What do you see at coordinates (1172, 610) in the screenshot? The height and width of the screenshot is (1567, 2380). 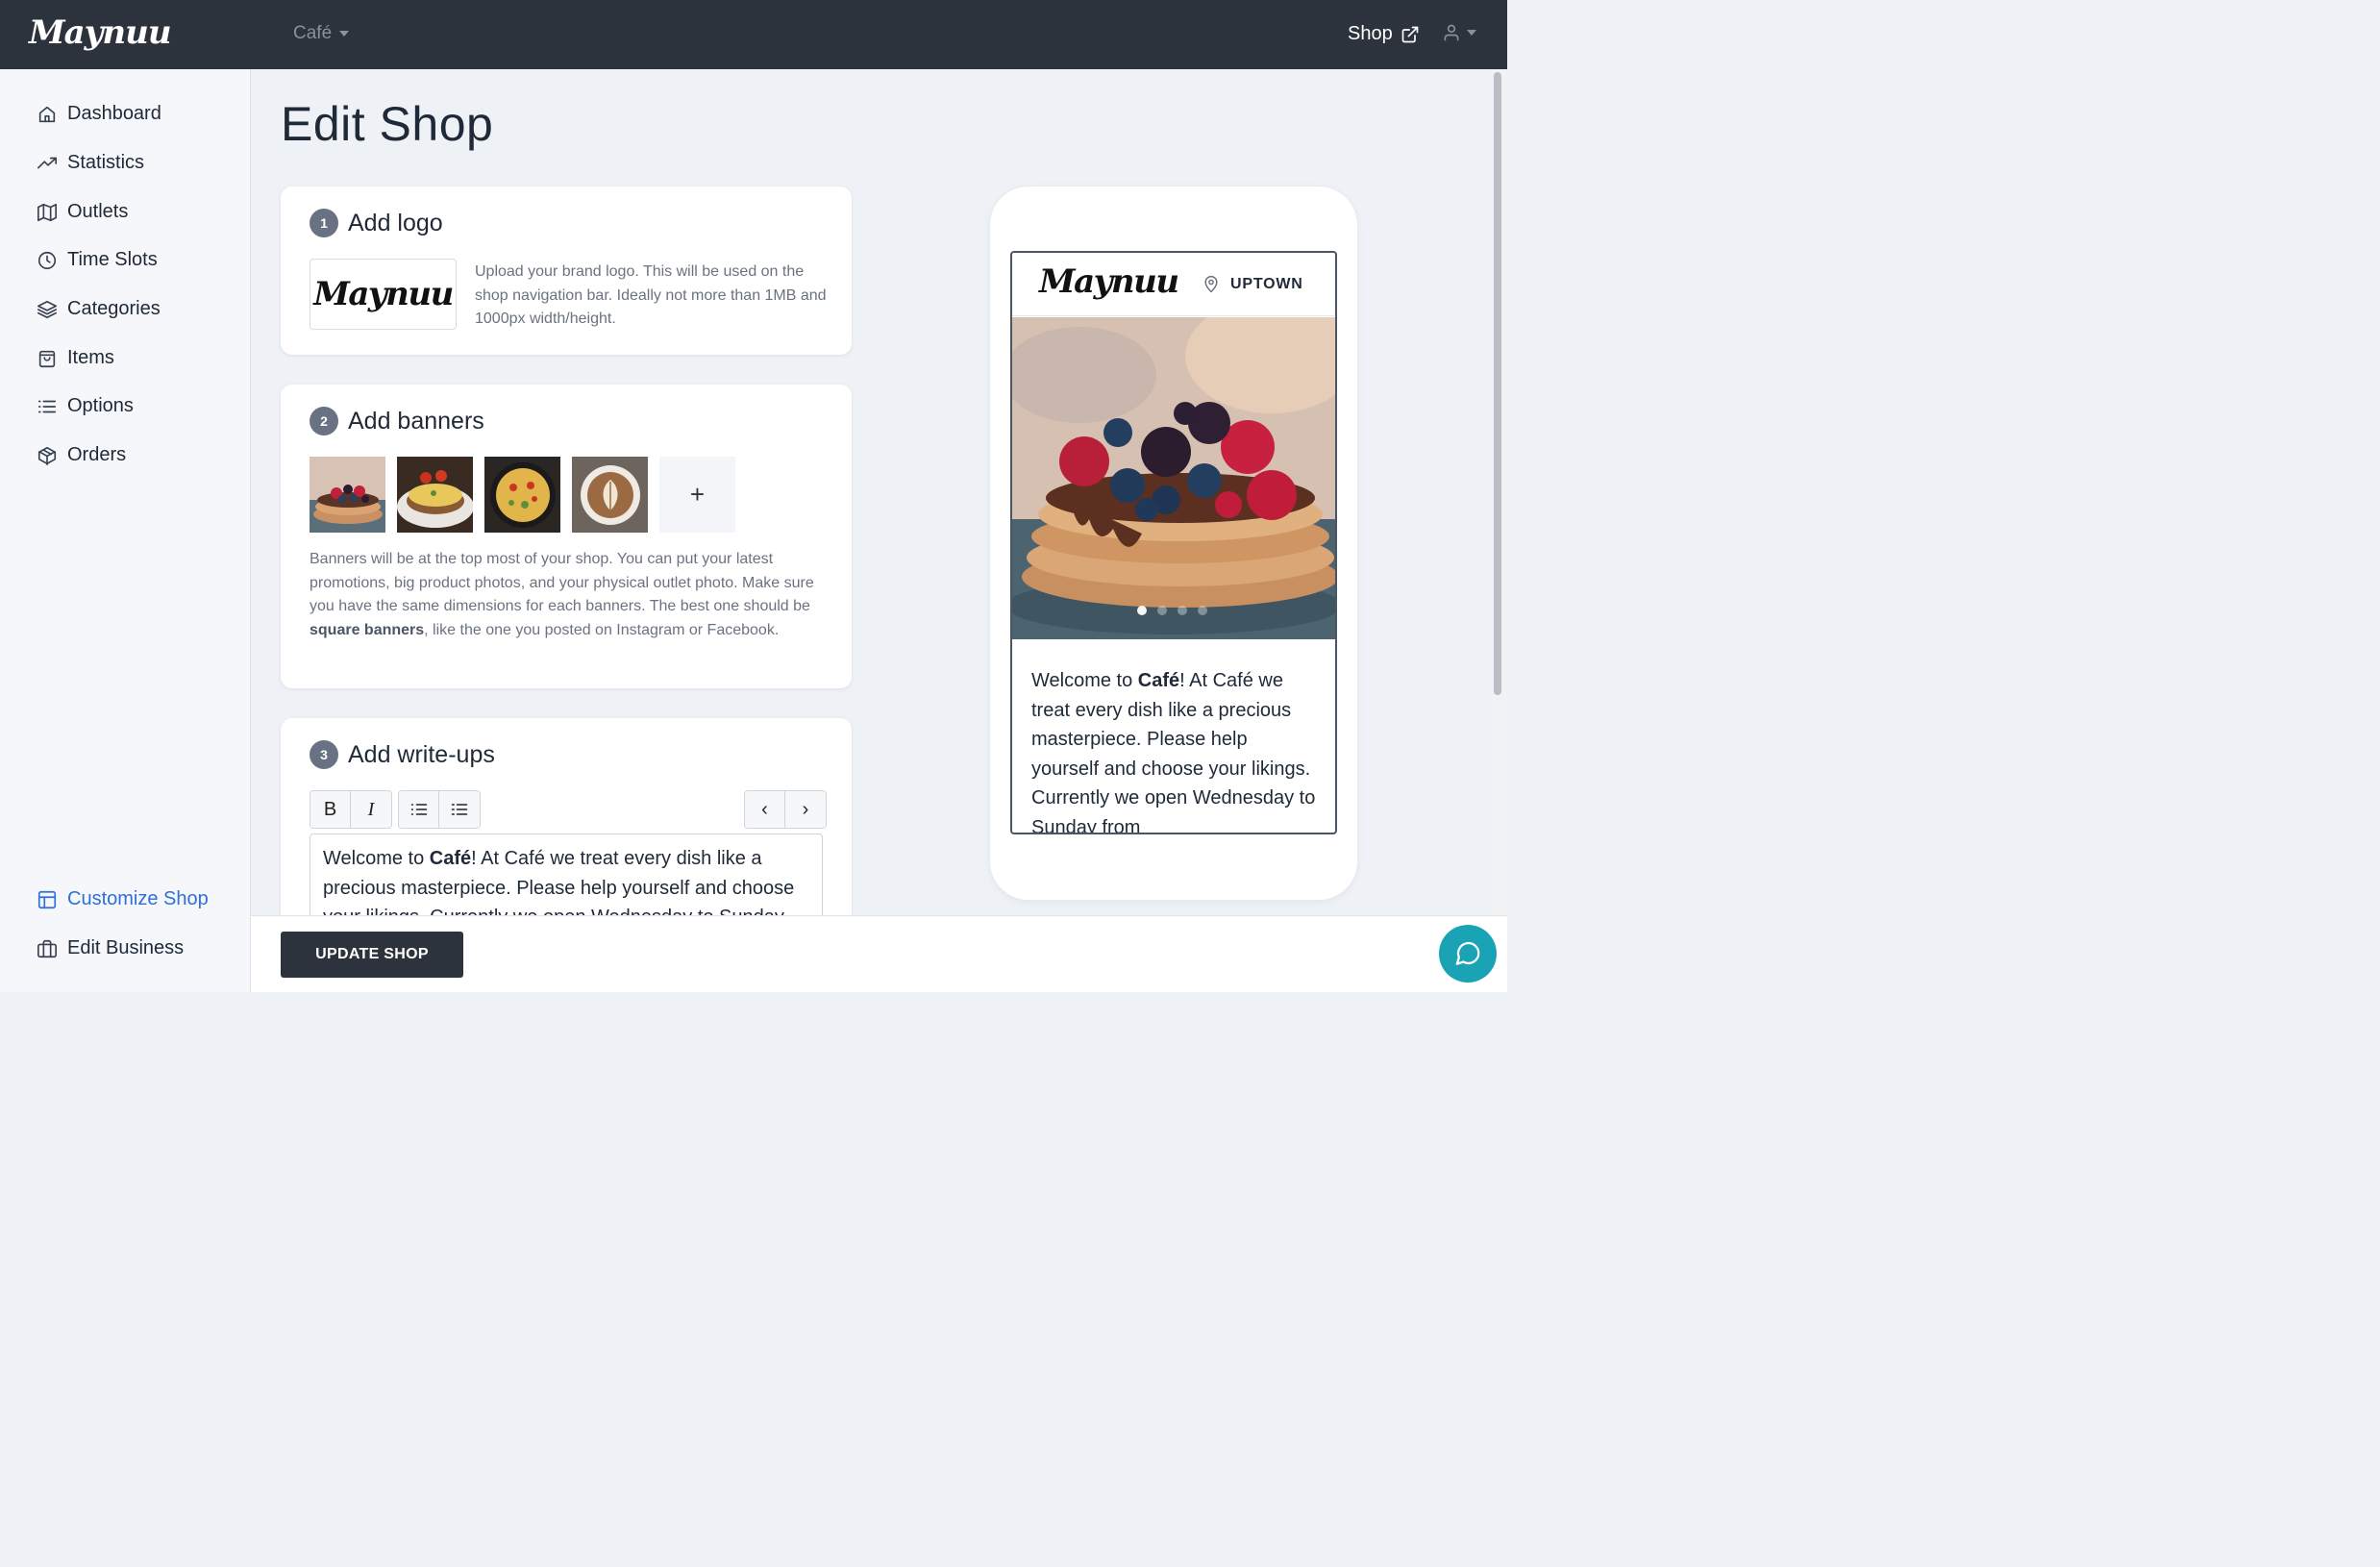 I see `carousel-dots` at bounding box center [1172, 610].